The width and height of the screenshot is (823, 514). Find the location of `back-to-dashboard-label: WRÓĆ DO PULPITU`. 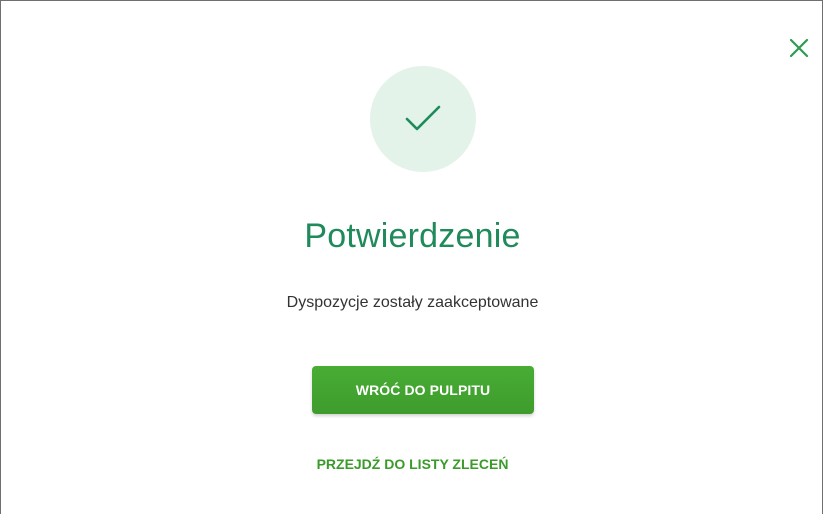

back-to-dashboard-label: WRÓĆ DO PULPITU is located at coordinates (423, 390).